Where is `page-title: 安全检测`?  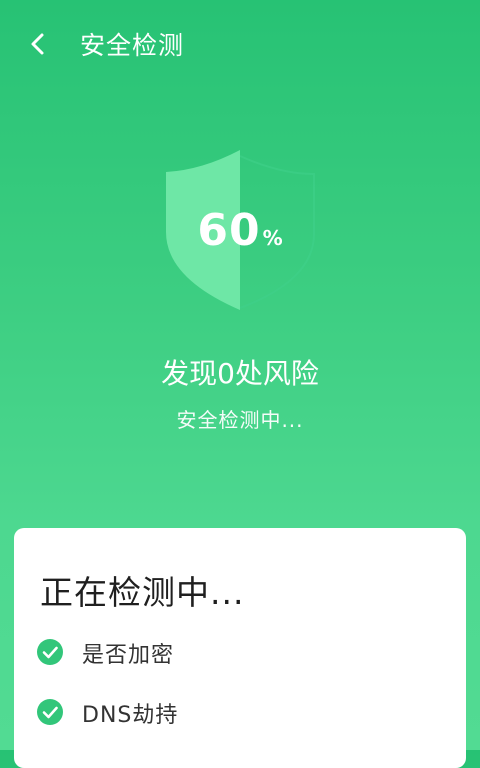 page-title: 安全检测 is located at coordinates (132, 45).